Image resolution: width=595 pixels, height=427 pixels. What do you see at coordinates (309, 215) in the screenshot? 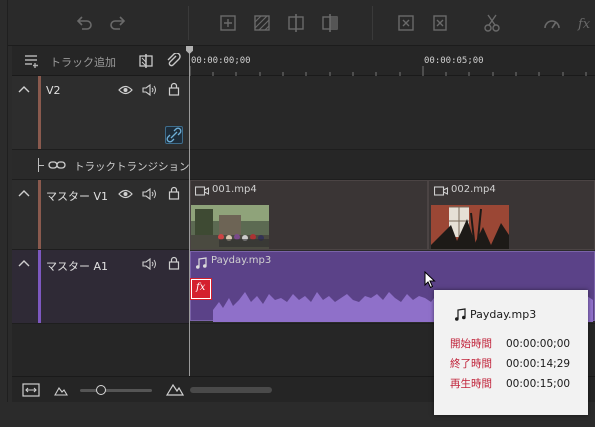
I see `video-clip: 001.mp4` at bounding box center [309, 215].